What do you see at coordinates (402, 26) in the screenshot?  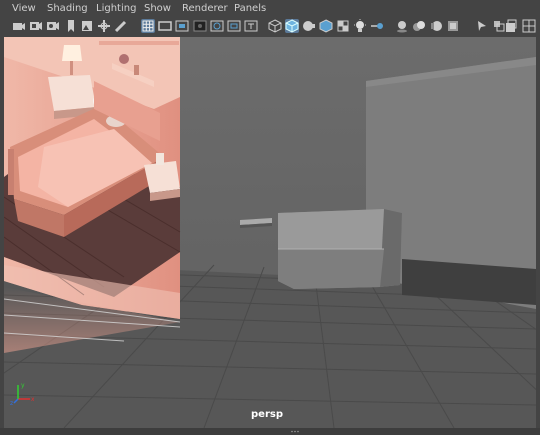 I see `shadows-icon` at bounding box center [402, 26].